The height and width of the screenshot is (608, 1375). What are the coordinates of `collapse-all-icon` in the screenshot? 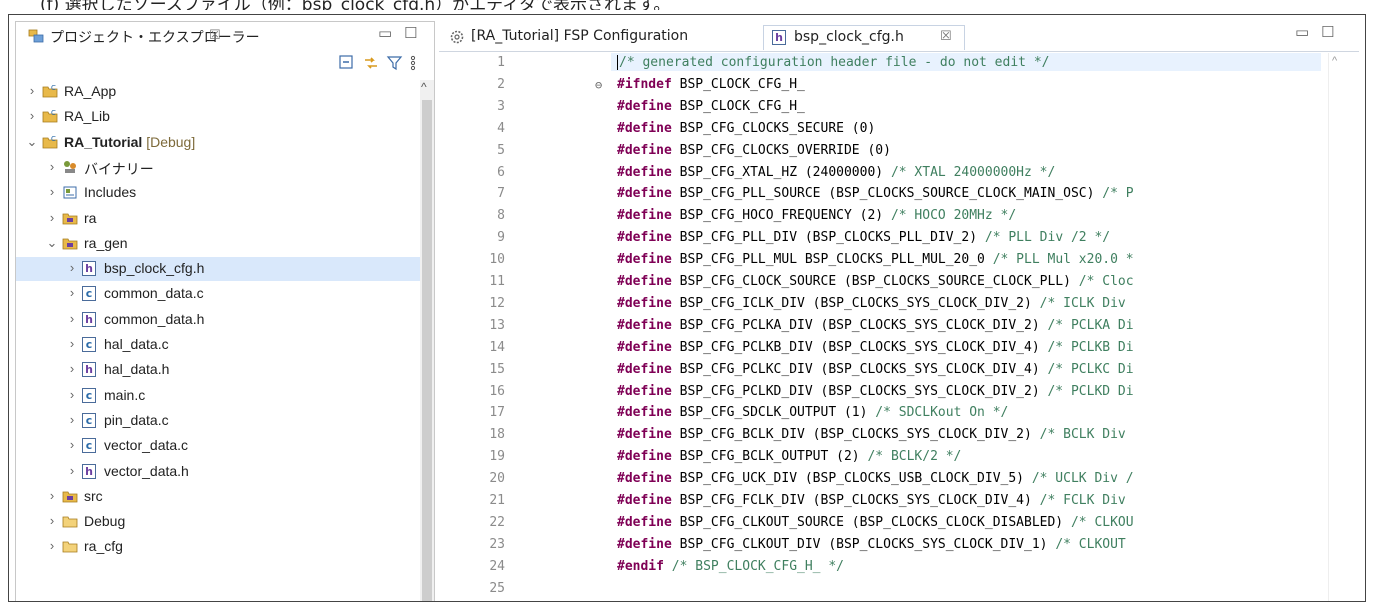 It's located at (347, 63).